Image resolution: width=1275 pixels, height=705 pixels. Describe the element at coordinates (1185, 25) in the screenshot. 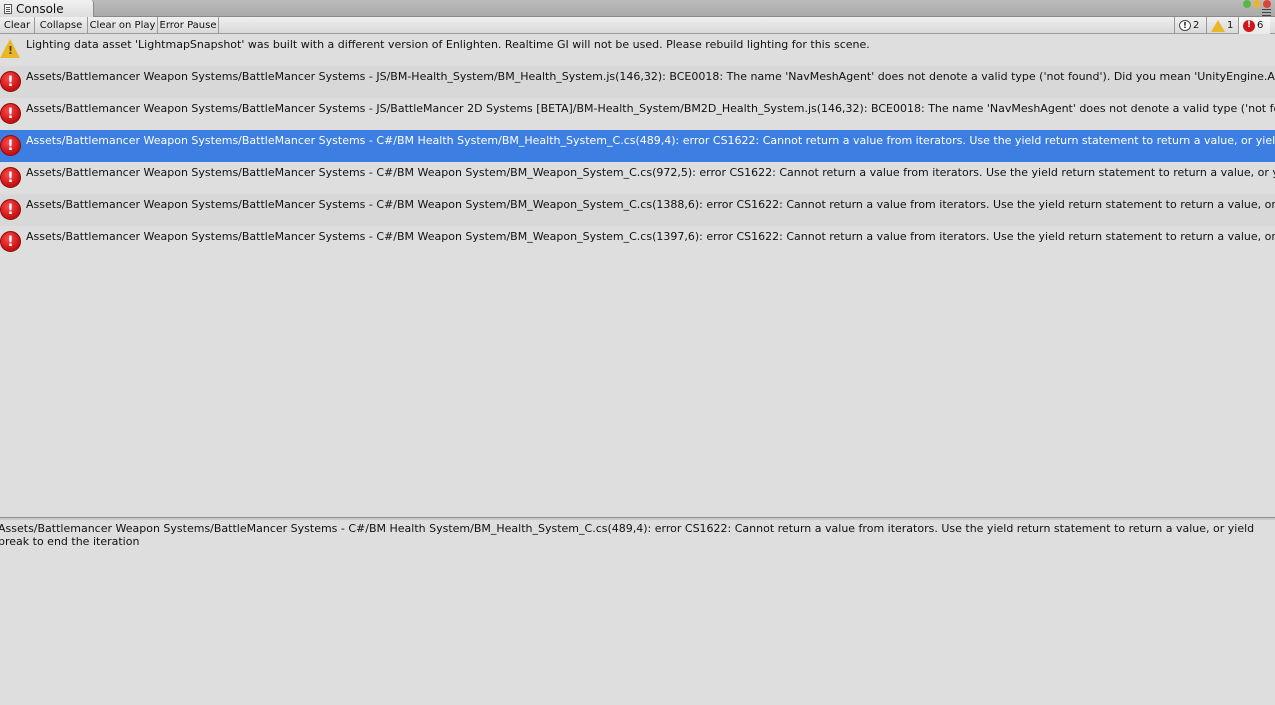

I see `info-icon: !` at that location.